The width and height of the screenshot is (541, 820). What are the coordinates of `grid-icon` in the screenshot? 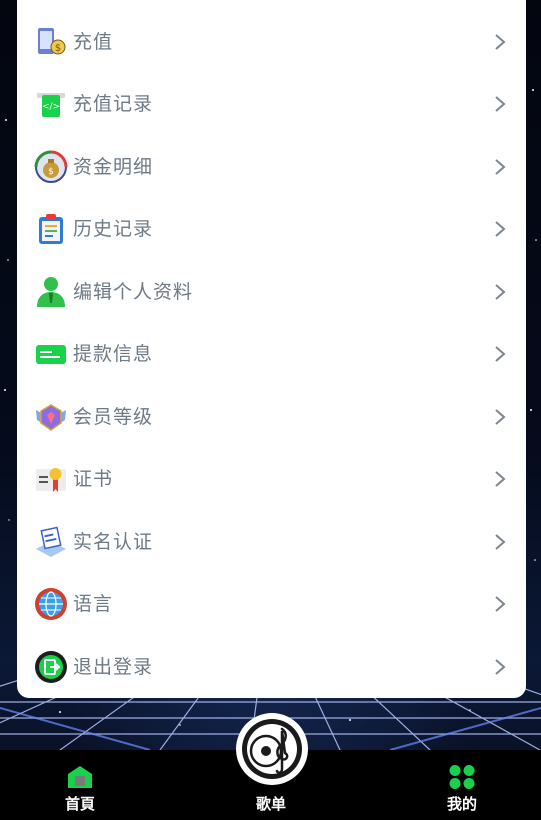 It's located at (462, 777).